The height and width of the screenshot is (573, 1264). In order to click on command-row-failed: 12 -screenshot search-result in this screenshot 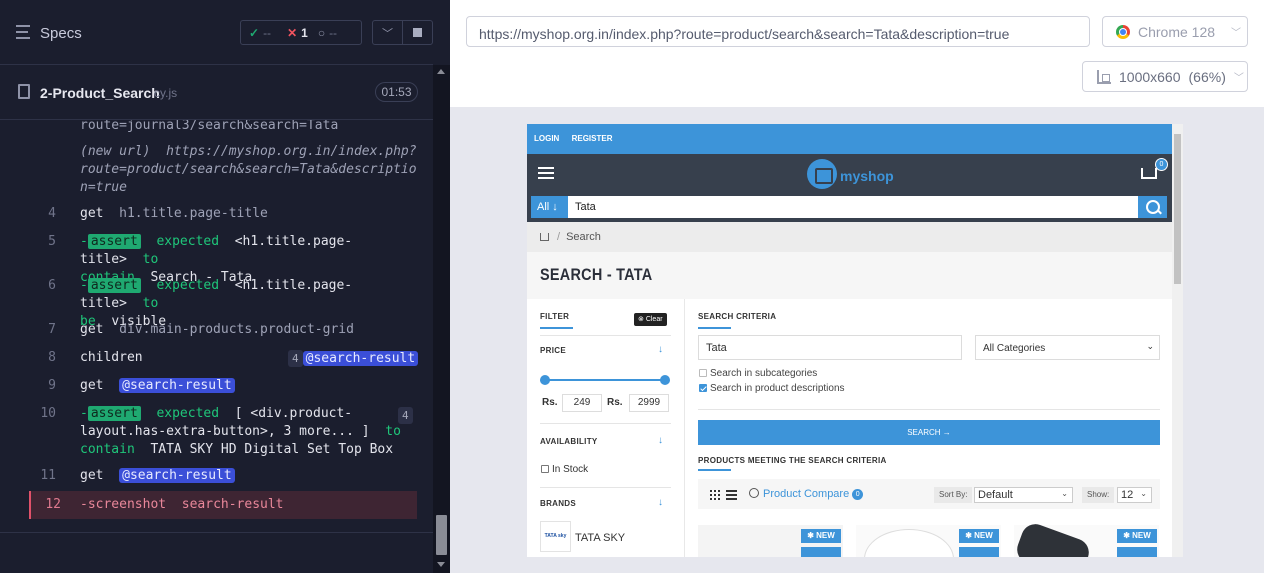, I will do `click(223, 505)`.